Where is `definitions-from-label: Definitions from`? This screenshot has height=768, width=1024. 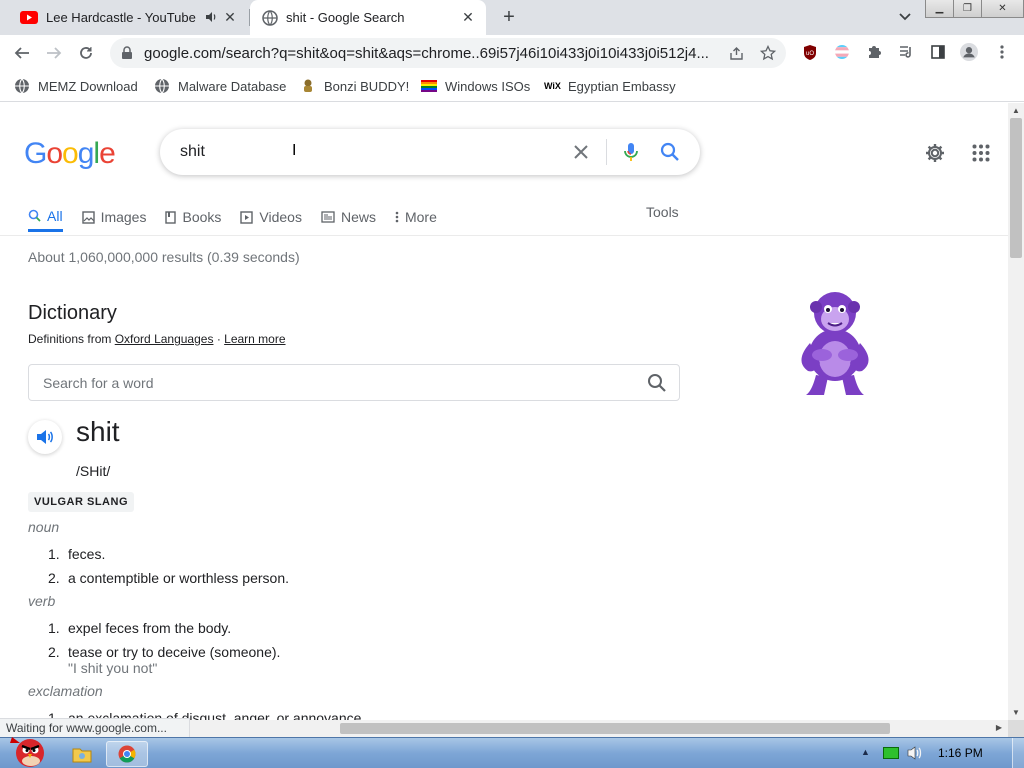
definitions-from-label: Definitions from is located at coordinates (70, 339).